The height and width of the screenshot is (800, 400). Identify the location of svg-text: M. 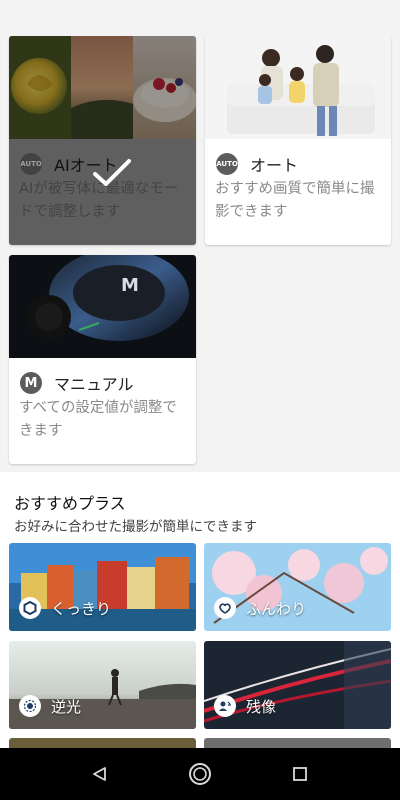
(130, 285).